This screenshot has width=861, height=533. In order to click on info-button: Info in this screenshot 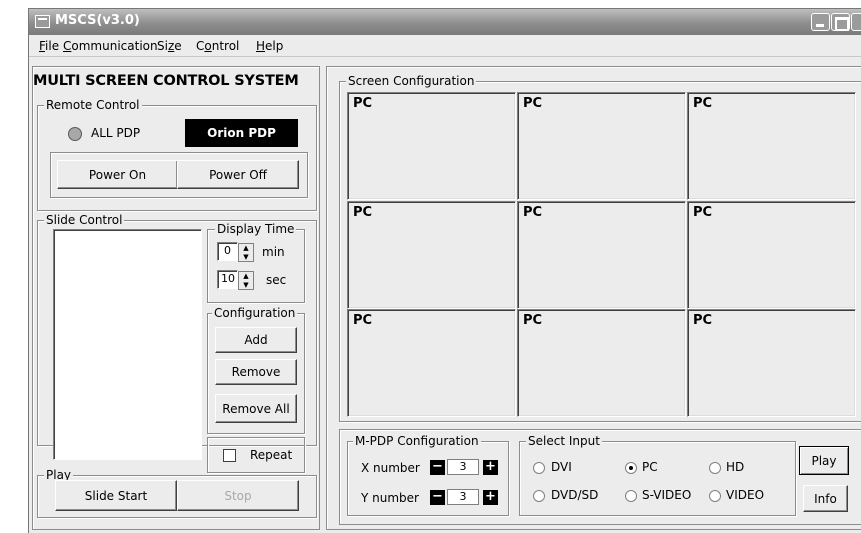, I will do `click(825, 498)`.